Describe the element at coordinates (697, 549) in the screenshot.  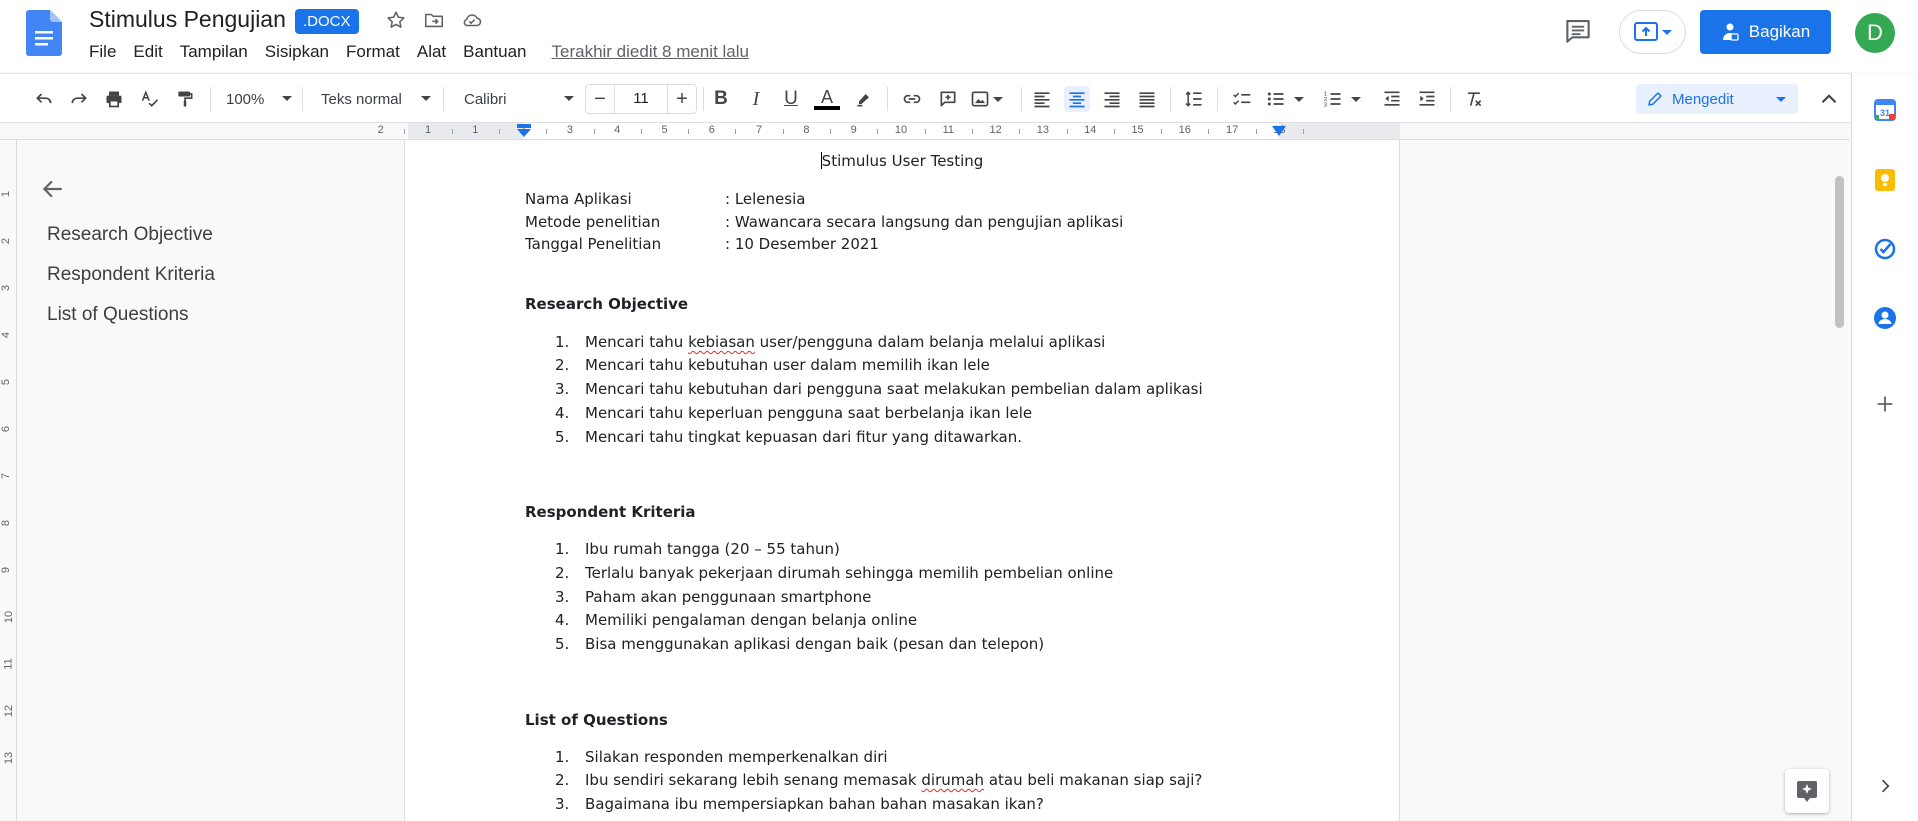
I see `list-item: 1. Ibu rumah tangga (20 – 55 tahun)` at that location.